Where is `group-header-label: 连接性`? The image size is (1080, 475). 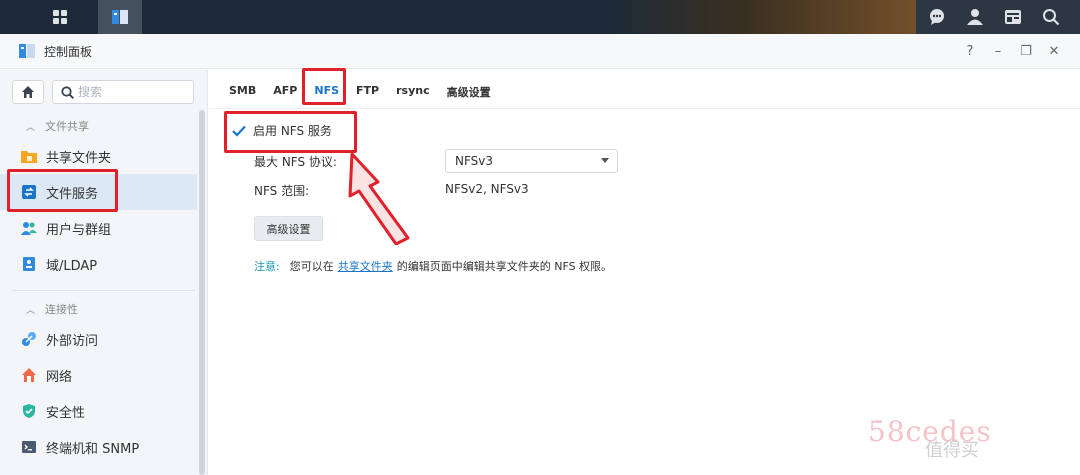 group-header-label: 连接性 is located at coordinates (62, 309).